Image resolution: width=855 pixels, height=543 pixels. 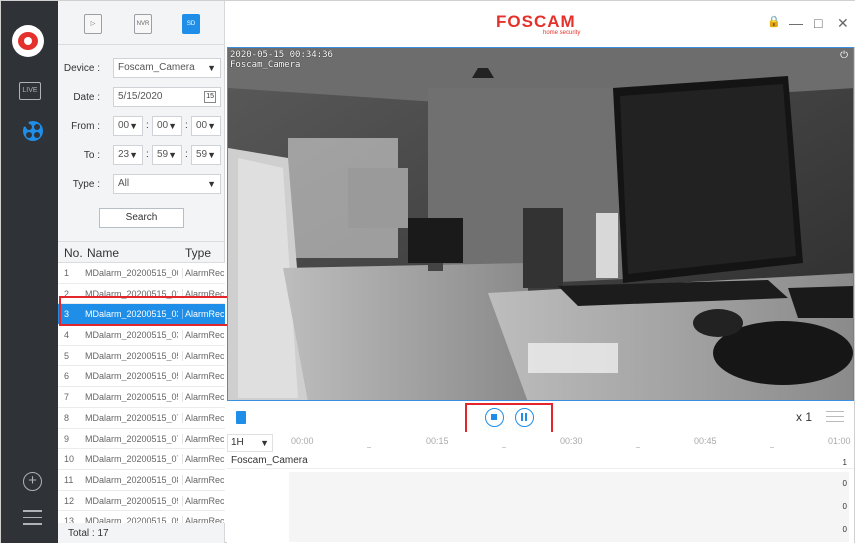 What do you see at coordinates (167, 184) in the screenshot?
I see `type-select: All ▼` at bounding box center [167, 184].